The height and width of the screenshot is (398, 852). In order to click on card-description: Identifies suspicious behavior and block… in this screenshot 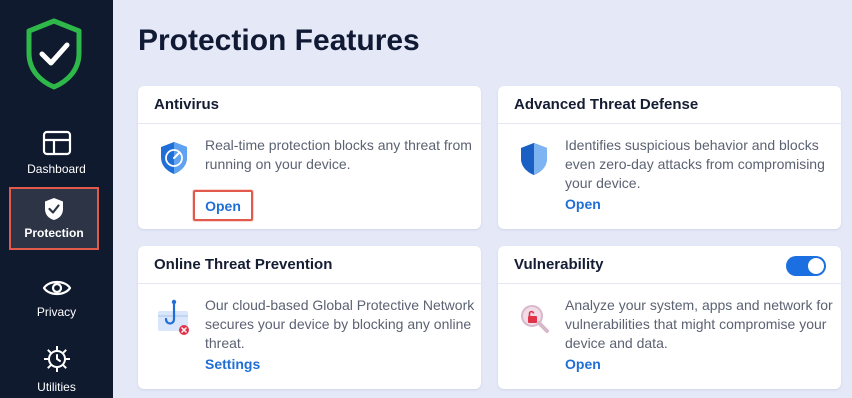, I will do `click(695, 164)`.